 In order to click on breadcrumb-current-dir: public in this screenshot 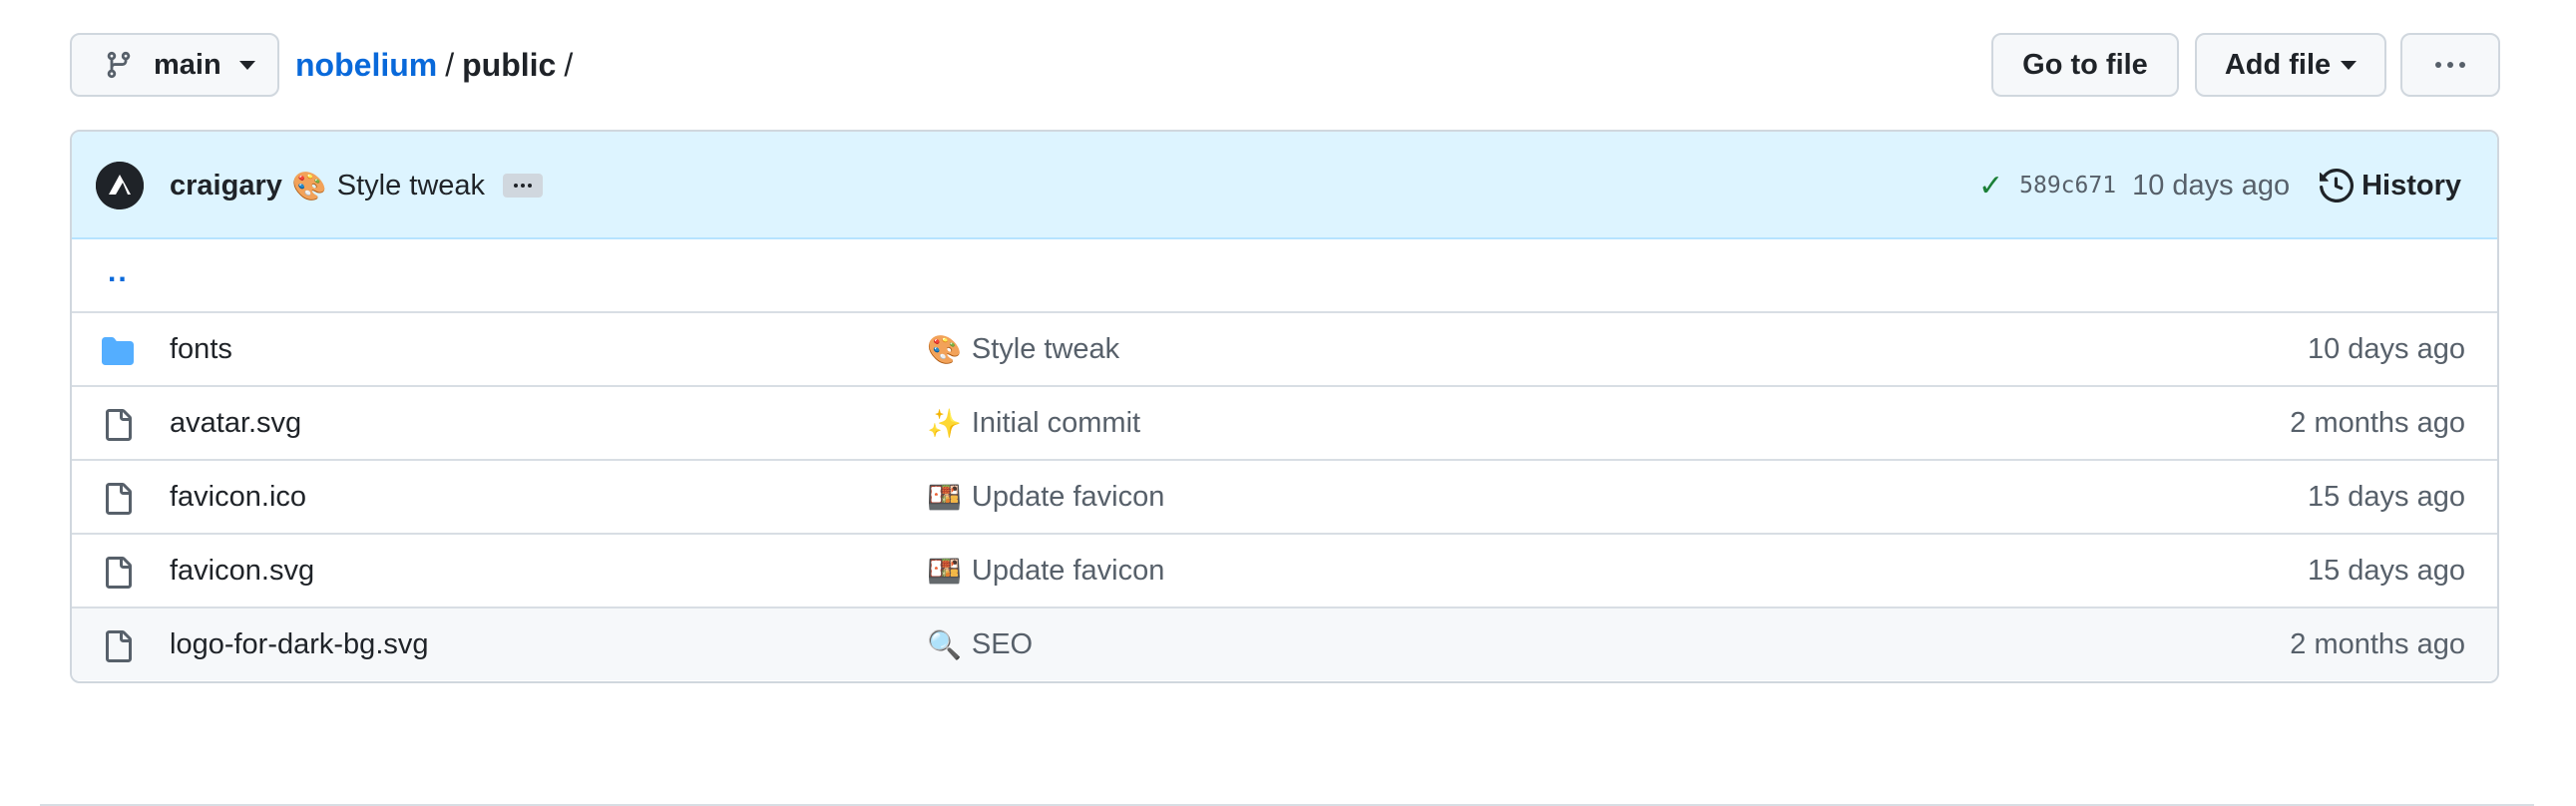, I will do `click(509, 64)`.